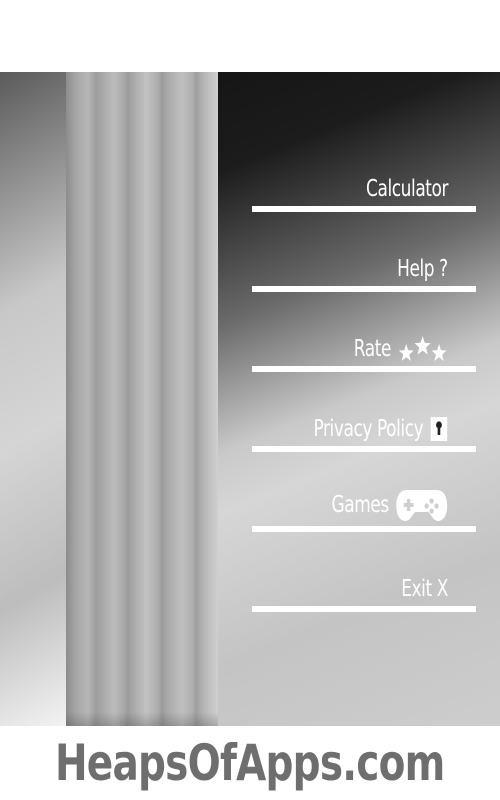 The height and width of the screenshot is (800, 500). I want to click on calculator-label: Calculator, so click(406, 189).